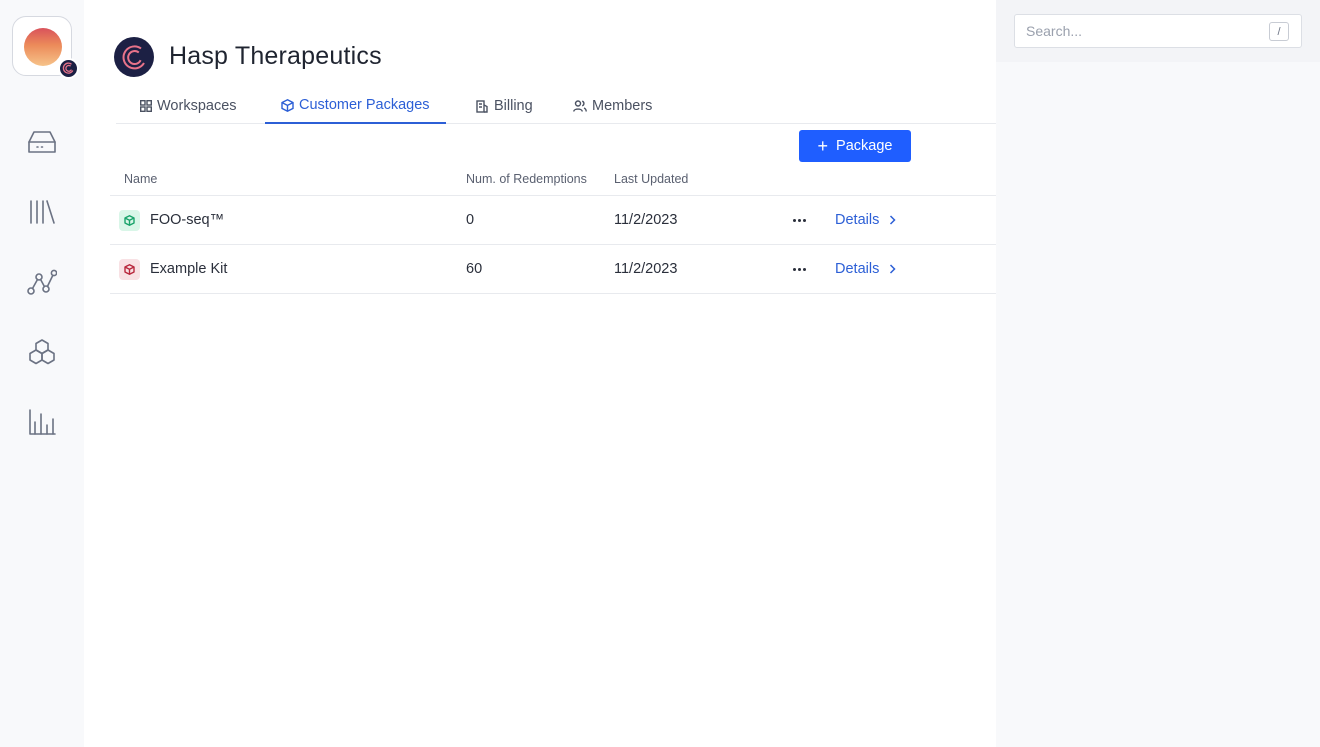  I want to click on table-row: Example Kit 60 11/2/2023 Details, so click(553, 269).